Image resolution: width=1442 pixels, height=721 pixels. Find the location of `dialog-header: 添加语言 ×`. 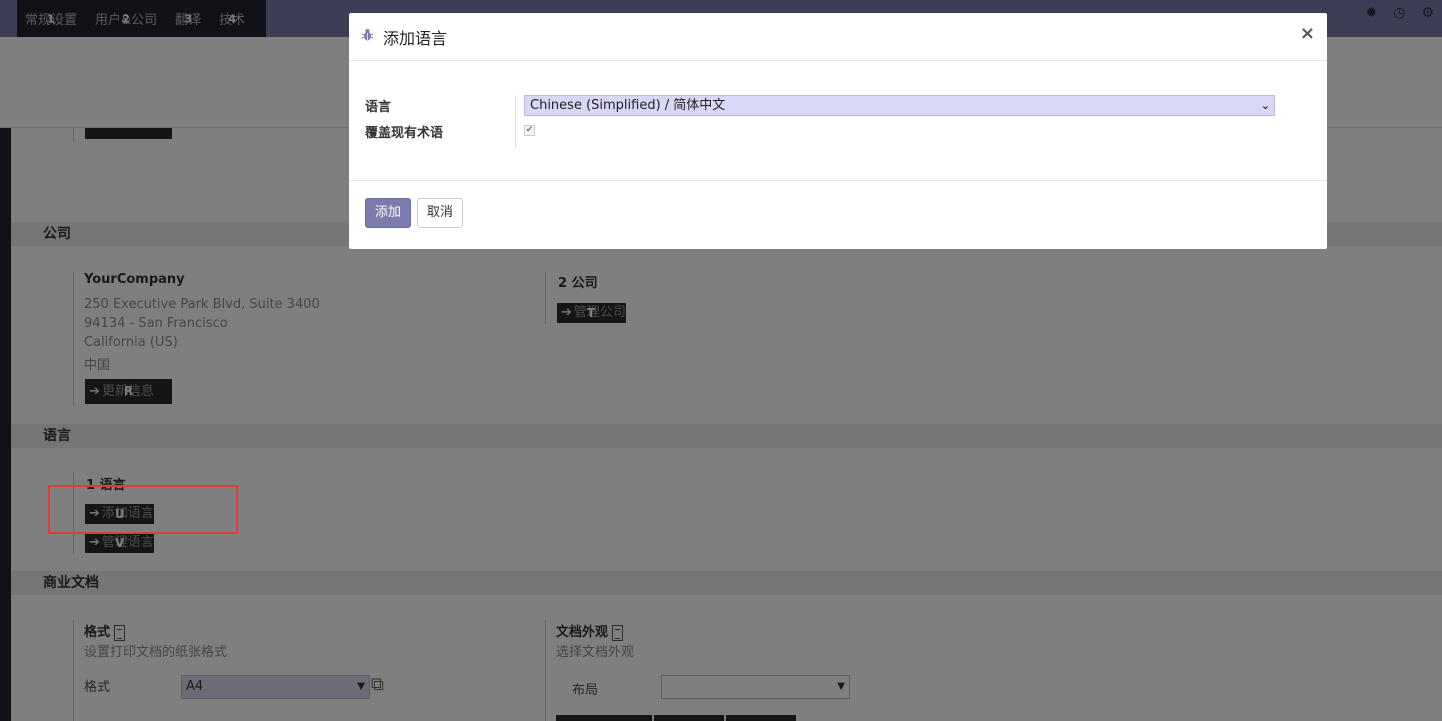

dialog-header: 添加语言 × is located at coordinates (838, 37).